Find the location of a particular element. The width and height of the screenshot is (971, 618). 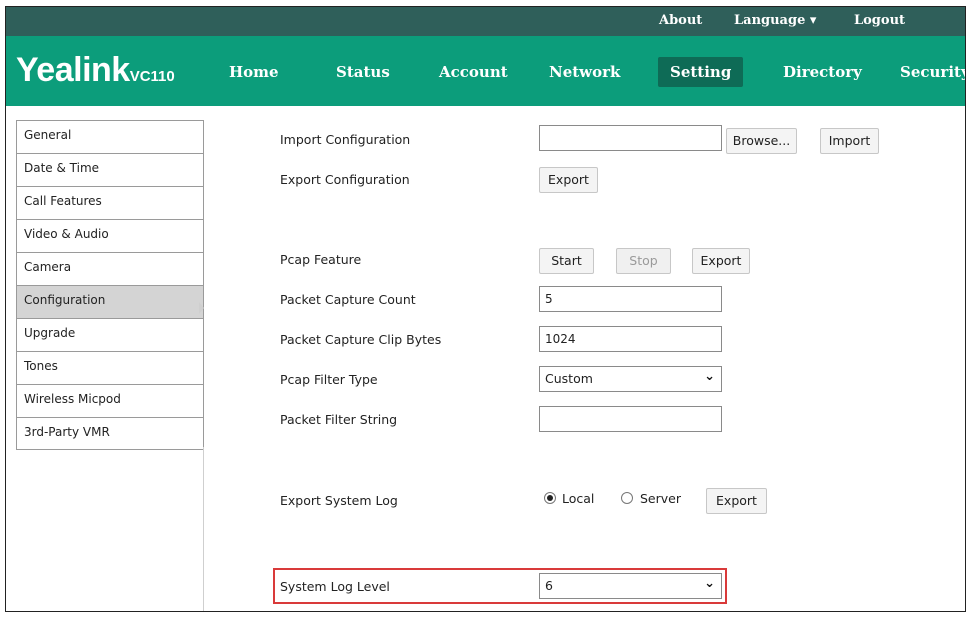

yealink-logo: YealinkVC110 is located at coordinates (95, 70).